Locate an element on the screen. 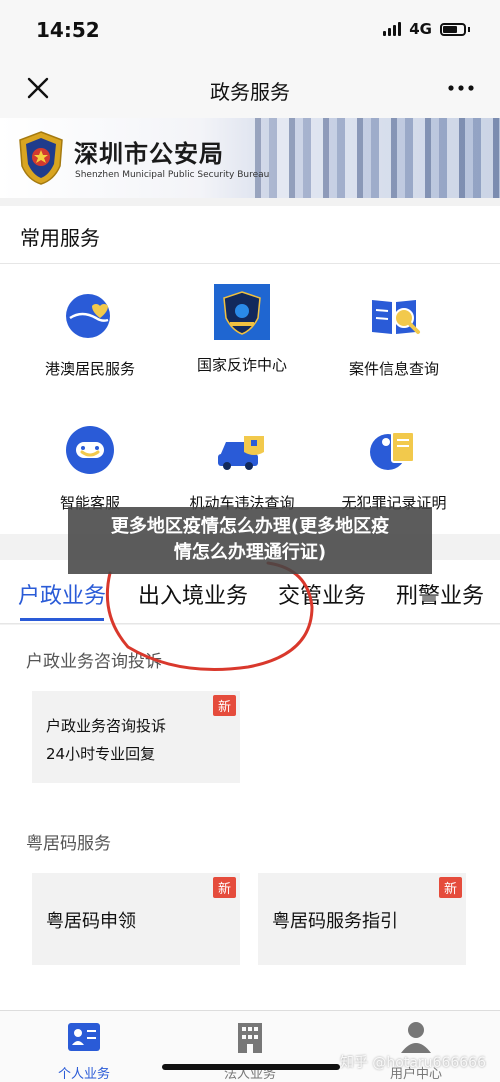 The height and width of the screenshot is (1082, 500). record-certificate-icon is located at coordinates (392, 450).